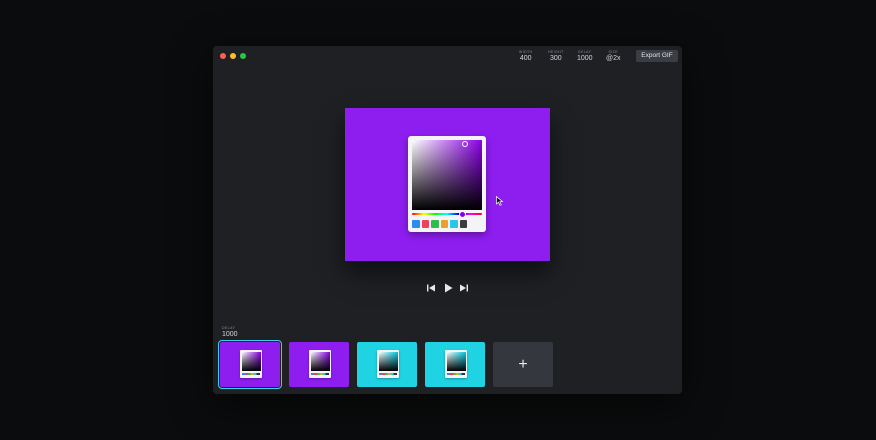 Image resolution: width=876 pixels, height=440 pixels. I want to click on preview-canvas, so click(447, 184).